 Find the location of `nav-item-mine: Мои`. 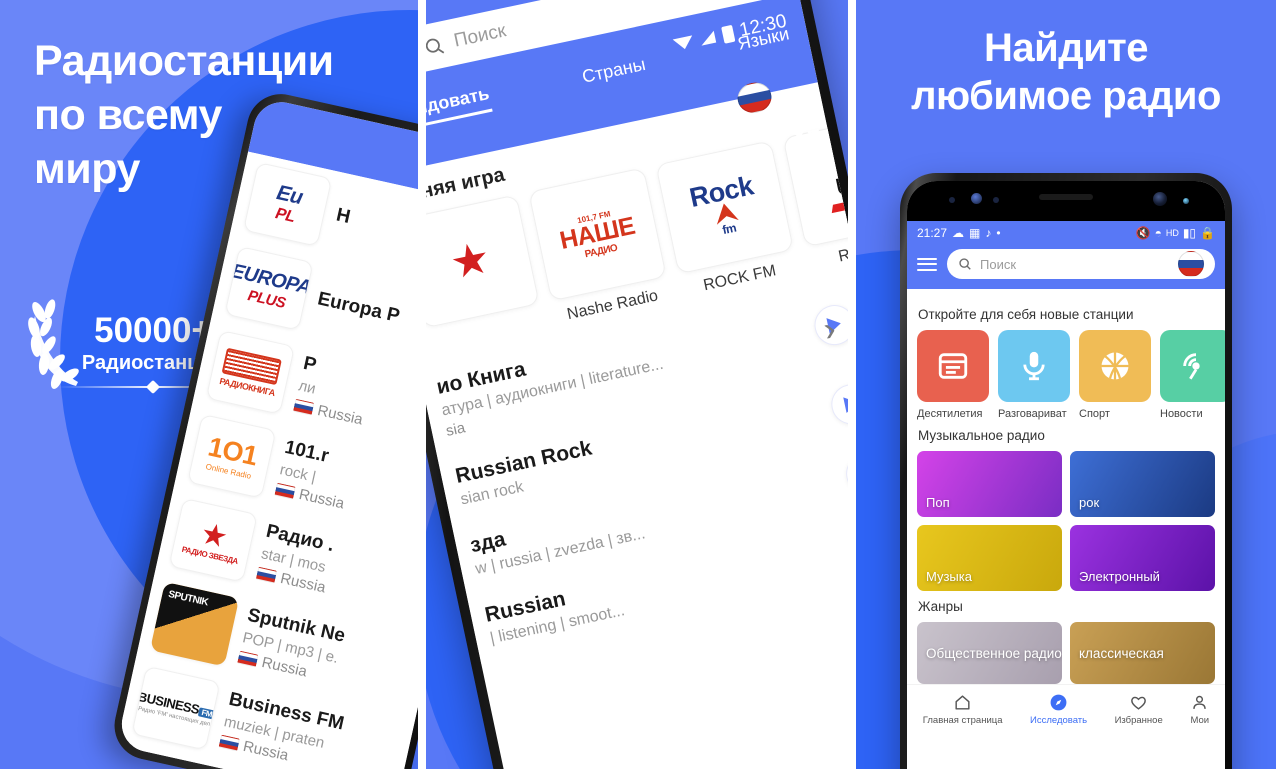

nav-item-mine: Мои is located at coordinates (1199, 708).